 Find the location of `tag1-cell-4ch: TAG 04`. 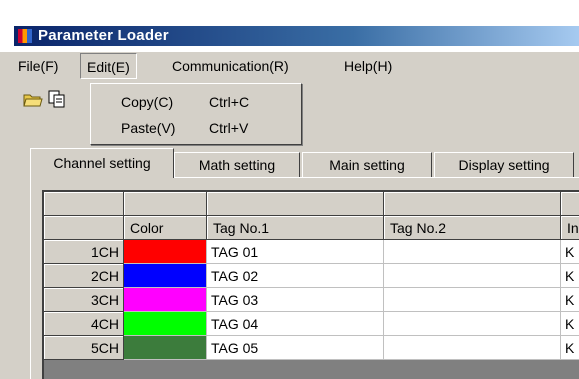

tag1-cell-4ch: TAG 04 is located at coordinates (295, 324).